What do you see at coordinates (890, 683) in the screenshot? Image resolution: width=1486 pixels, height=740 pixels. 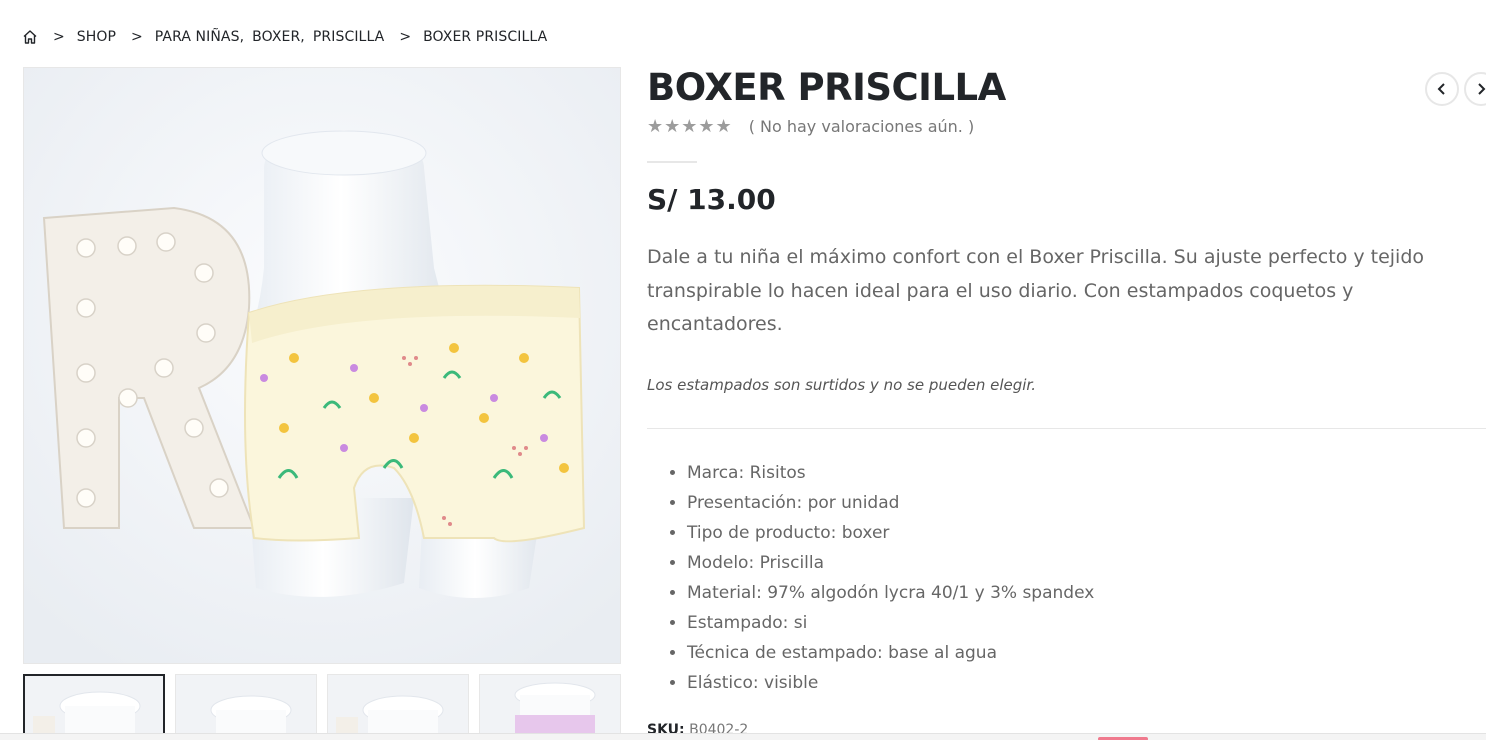 I see `spec-item: Elástico: visible` at bounding box center [890, 683].